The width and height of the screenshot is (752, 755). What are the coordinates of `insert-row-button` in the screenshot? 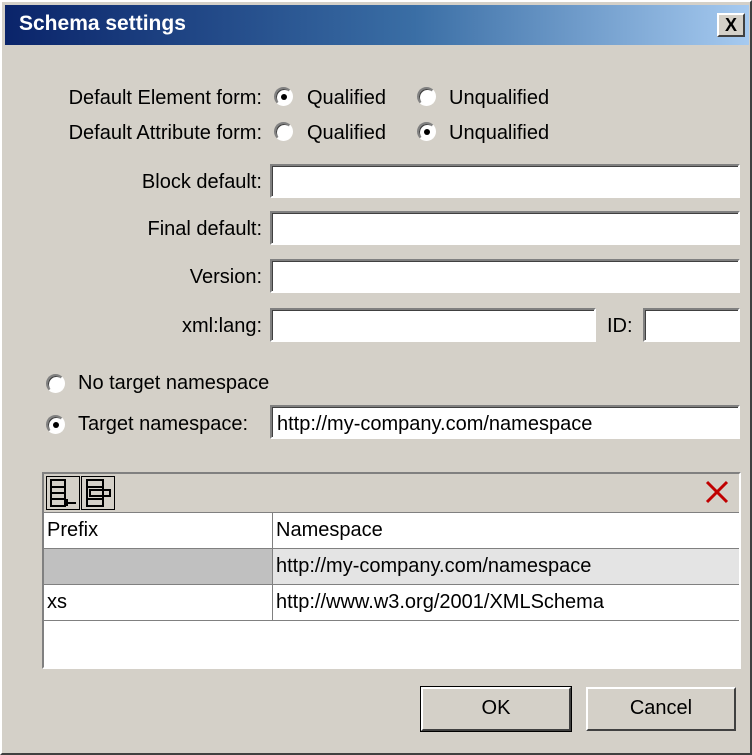 It's located at (98, 493).